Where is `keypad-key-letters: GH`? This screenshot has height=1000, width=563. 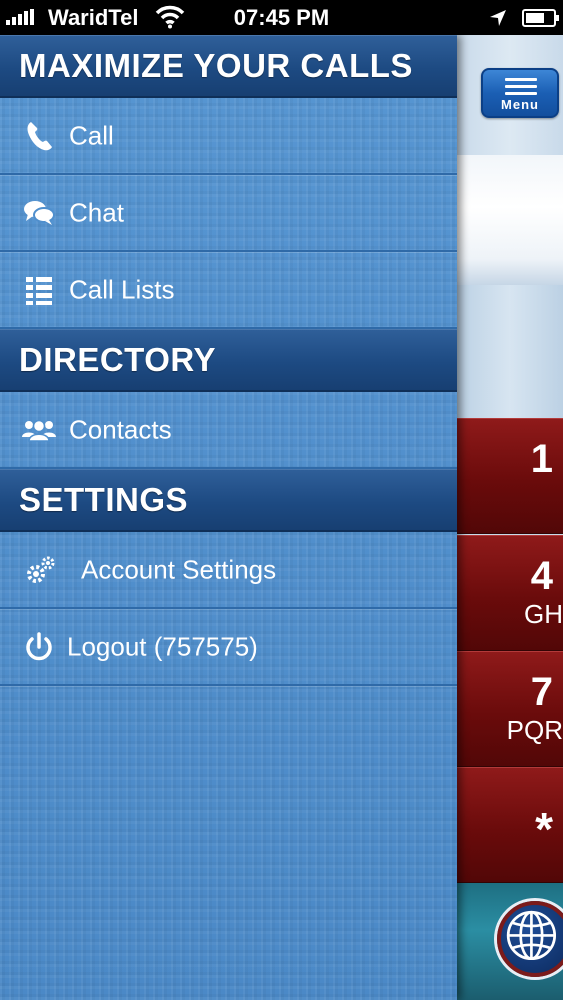
keypad-key-letters: GH is located at coordinates (543, 614).